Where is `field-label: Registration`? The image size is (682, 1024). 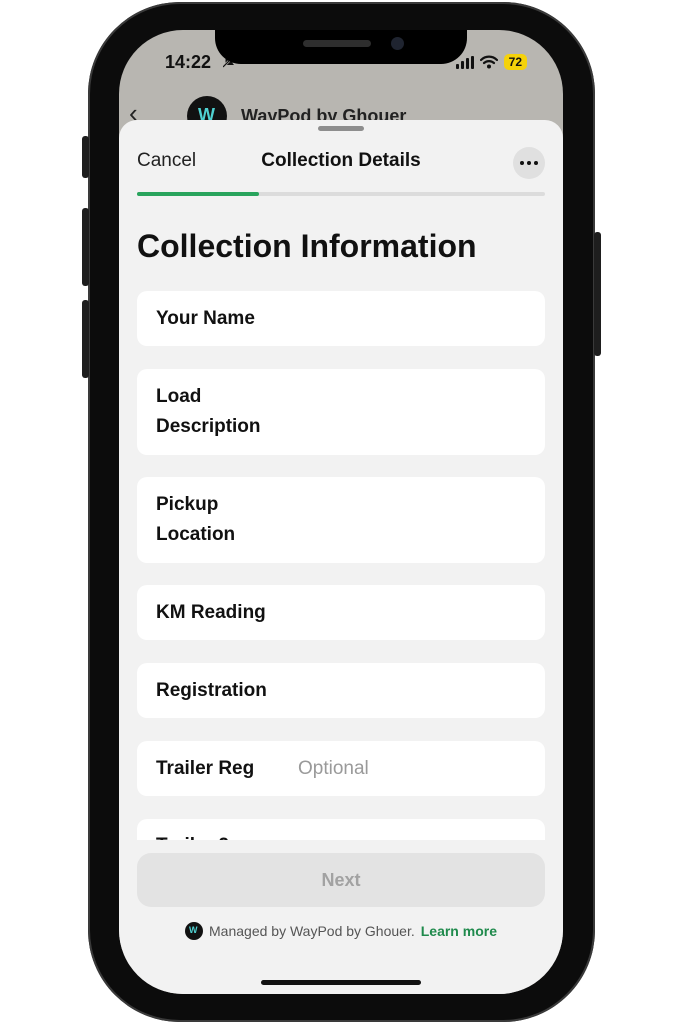
field-label: Registration is located at coordinates (211, 690).